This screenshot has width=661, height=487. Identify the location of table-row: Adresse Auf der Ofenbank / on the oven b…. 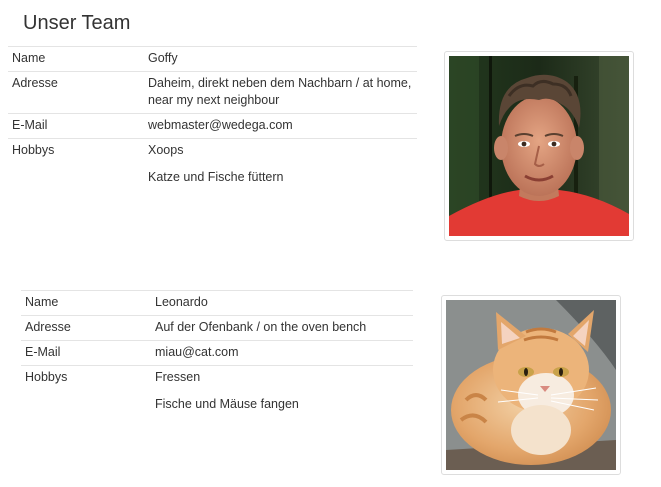
(217, 328).